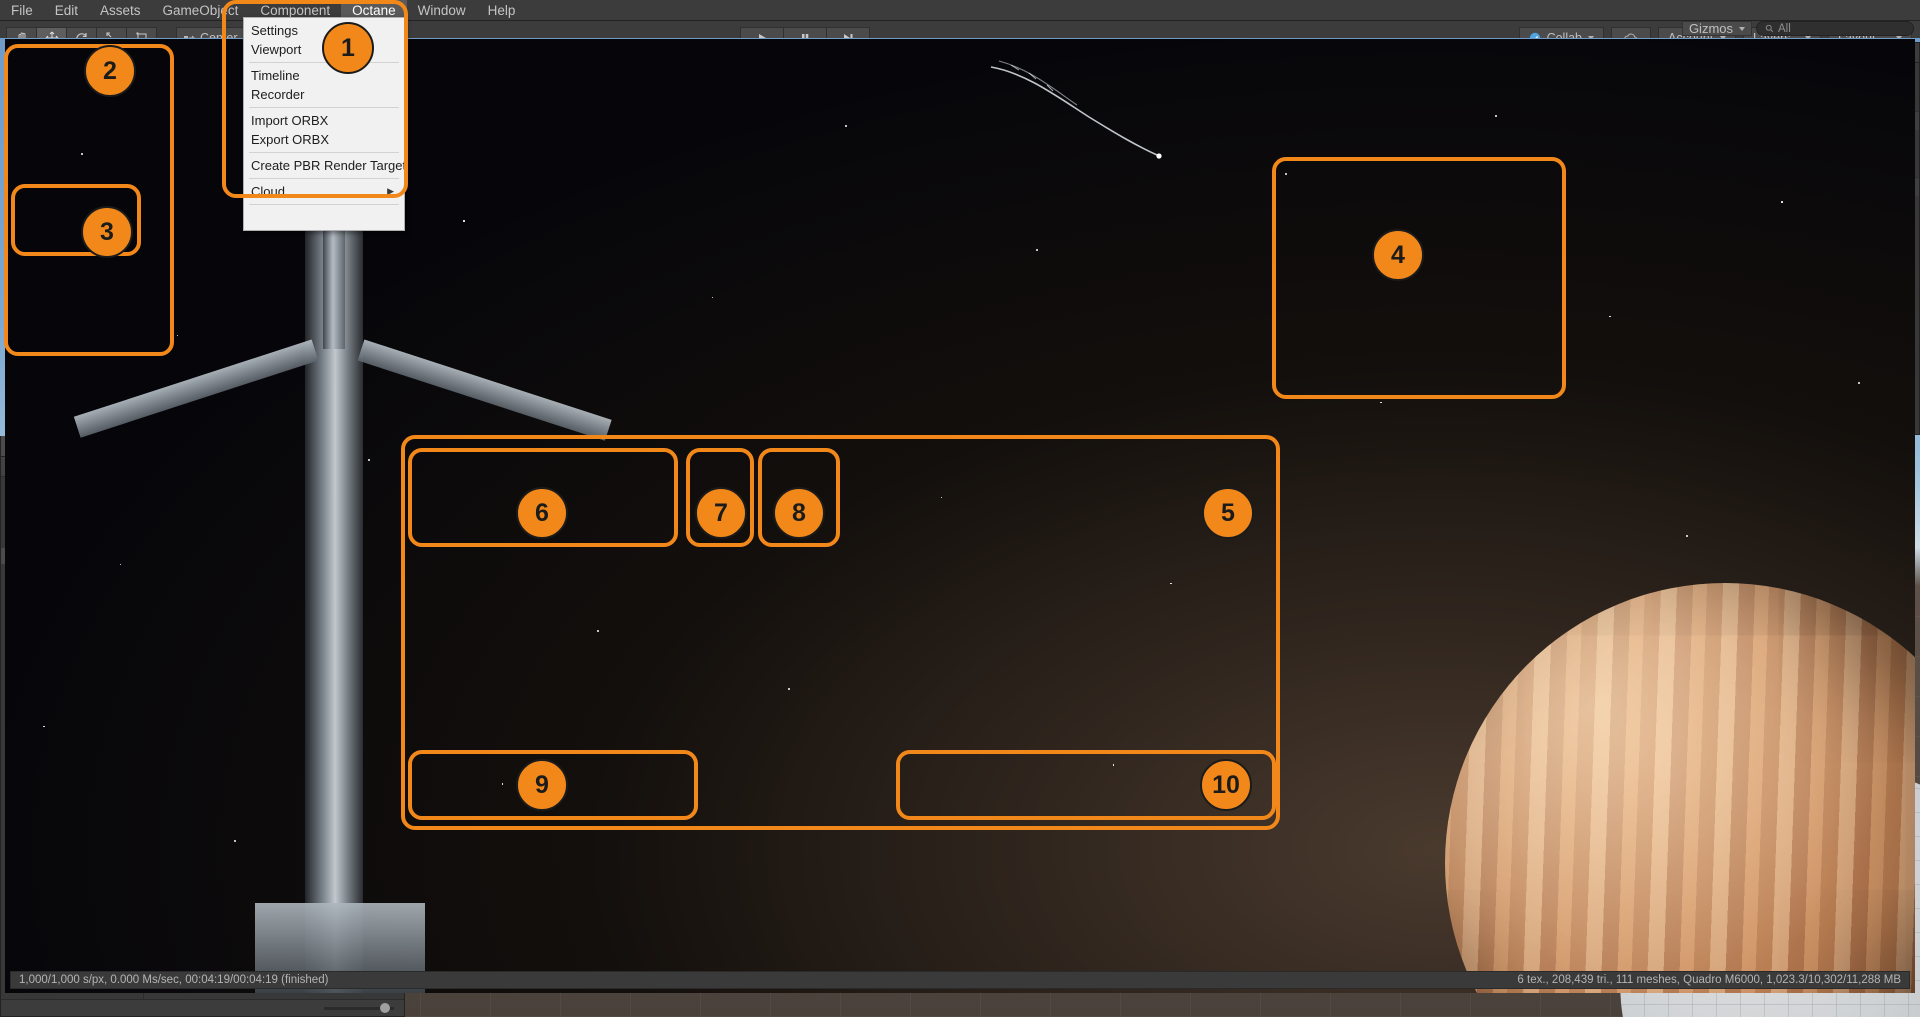 This screenshot has width=1920, height=1017. I want to click on octane-menu-label: Settings, so click(274, 30).